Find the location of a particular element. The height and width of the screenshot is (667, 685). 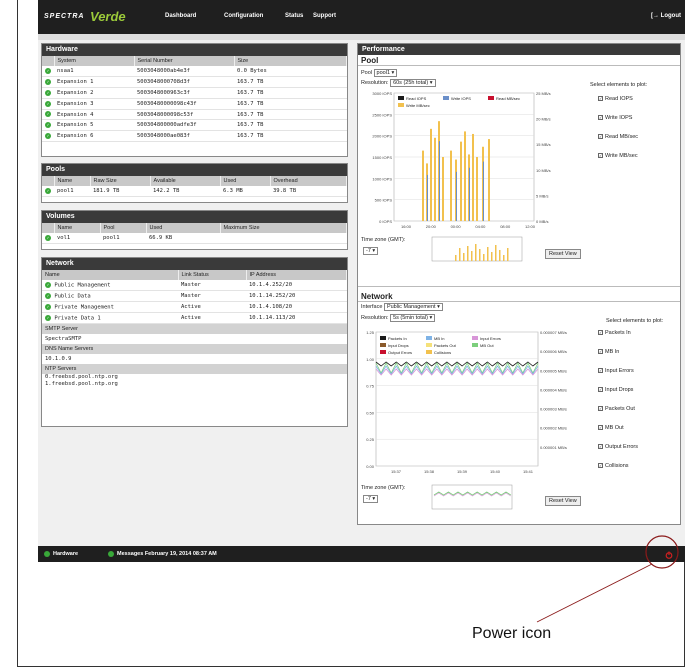

callout-annotation is located at coordinates (607, 579).